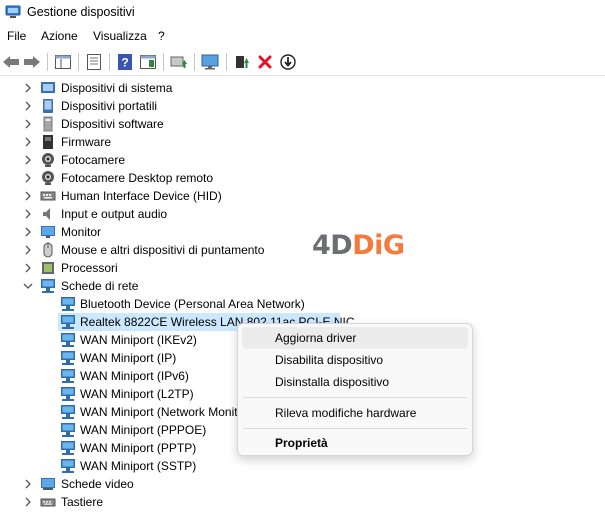  I want to click on tree-label: Dispositivi portatili, so click(109, 106).